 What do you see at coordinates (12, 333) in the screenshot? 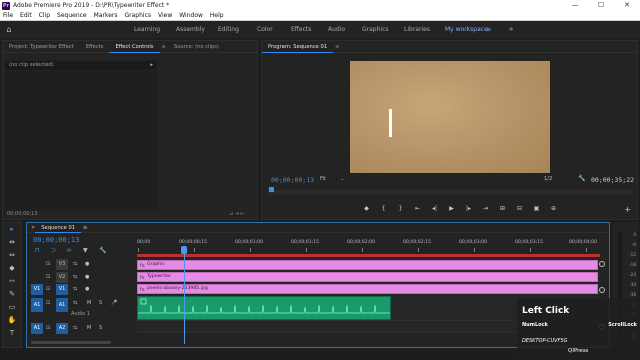
I see `type-tool-icon: T` at bounding box center [12, 333].